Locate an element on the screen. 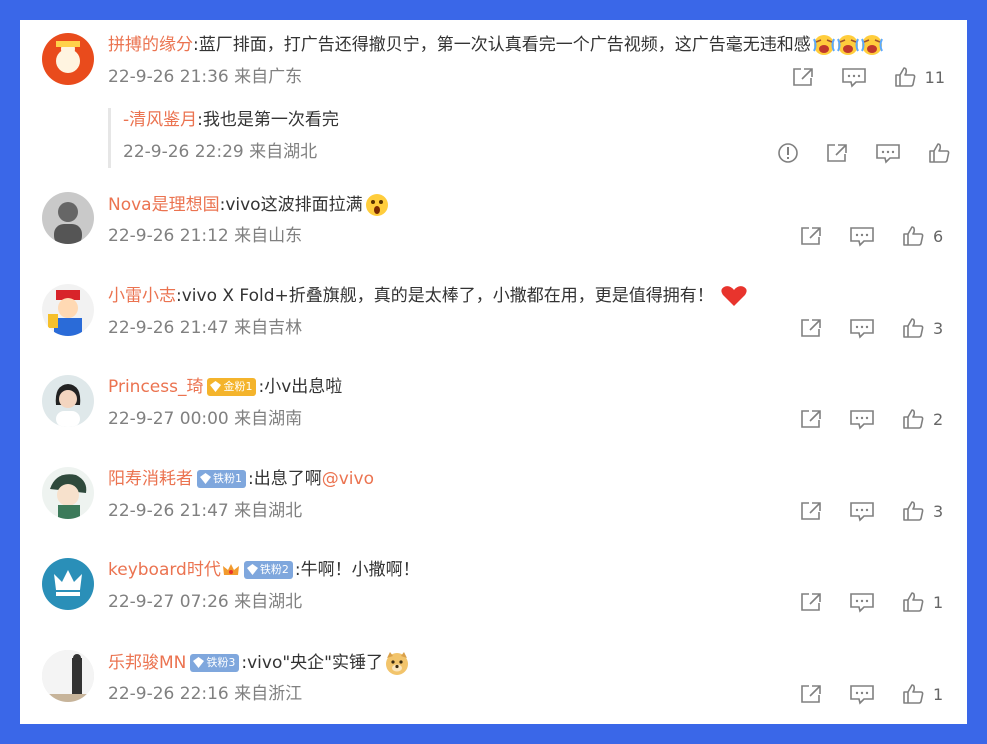 The width and height of the screenshot is (987, 744). comment-text: :小v出息啦 is located at coordinates (300, 387).